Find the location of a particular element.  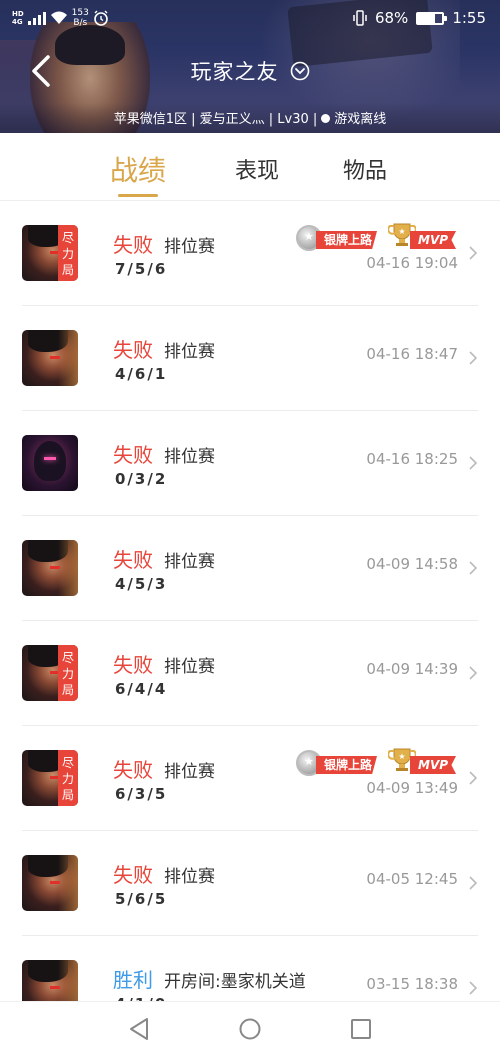

match-time: 04-09 14:39 is located at coordinates (412, 669).